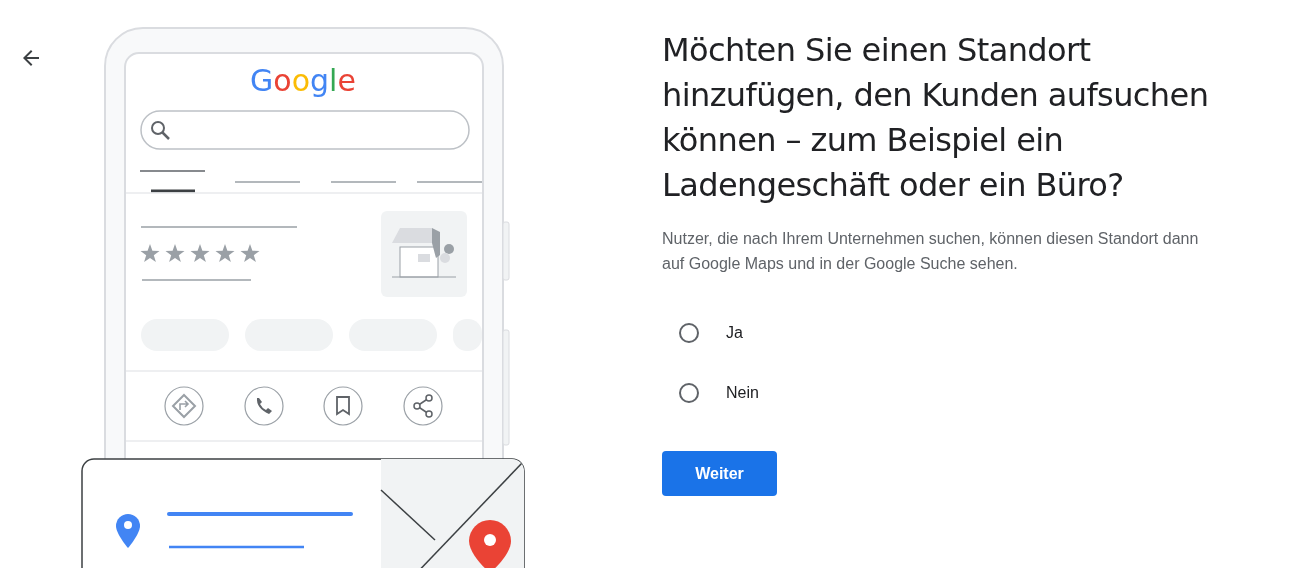 Image resolution: width=1298 pixels, height=568 pixels. Describe the element at coordinates (303, 80) in the screenshot. I see `google-logo: Google` at that location.